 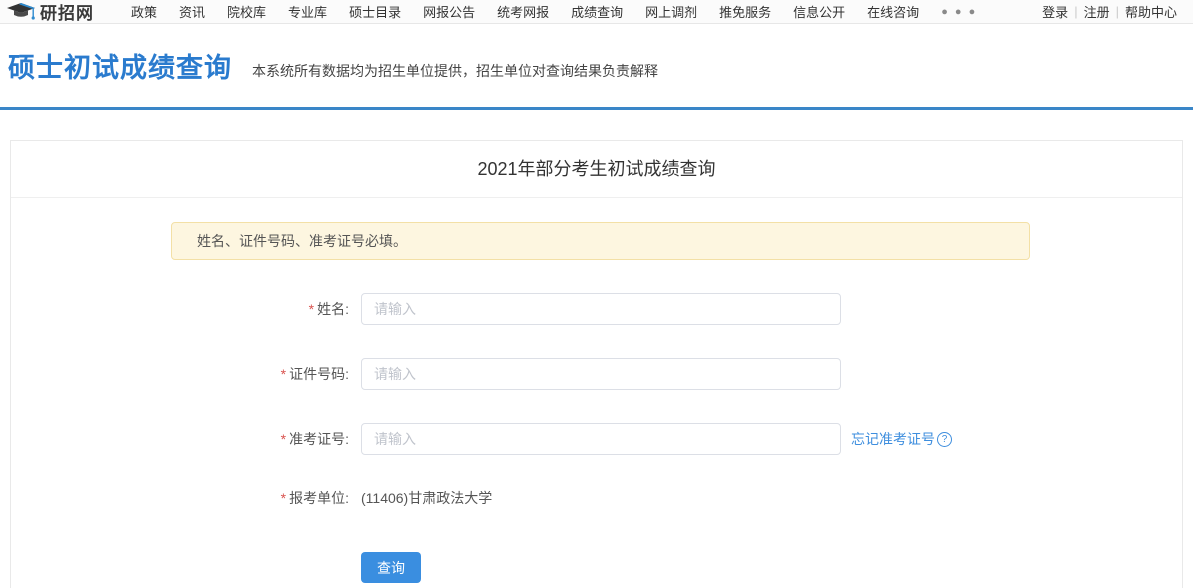 I want to click on page-subtitle: 本系统所有数据均为招生单位提供，招生单位对查询结果负责解释, so click(x=455, y=70).